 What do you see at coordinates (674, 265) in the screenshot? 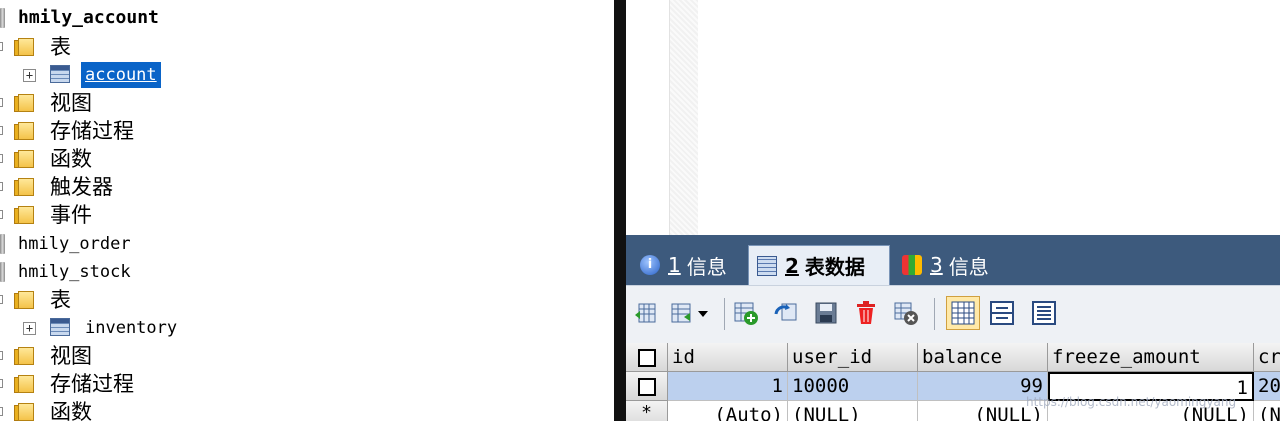
I see `tab-number: 1` at bounding box center [674, 265].